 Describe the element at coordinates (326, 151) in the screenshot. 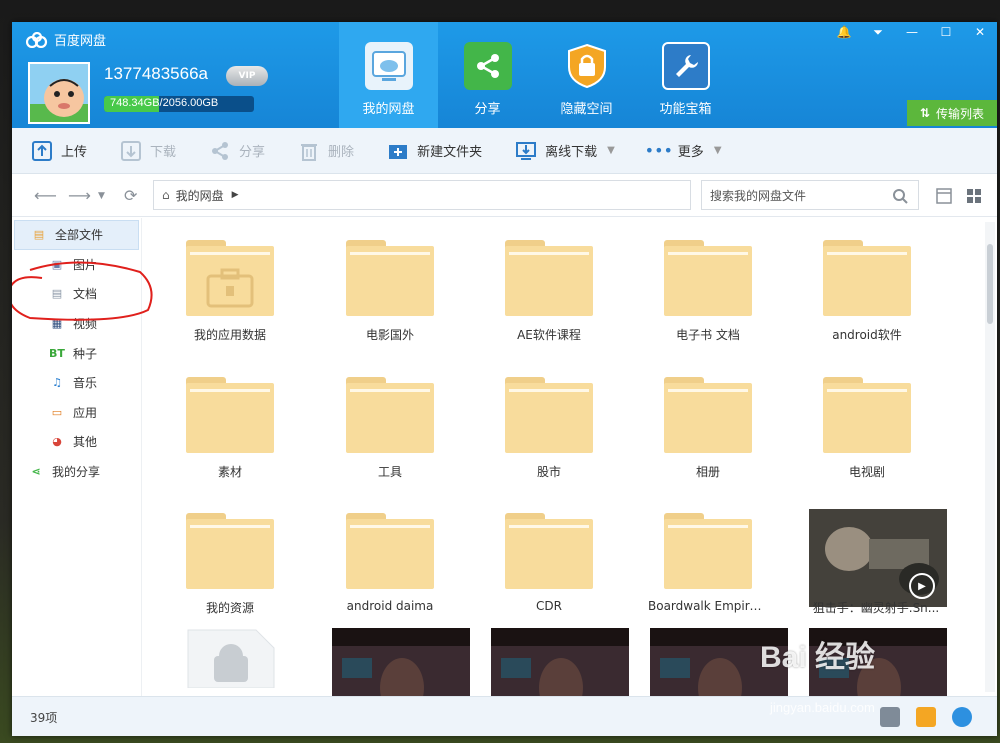

I see `delete-button: 删除` at that location.